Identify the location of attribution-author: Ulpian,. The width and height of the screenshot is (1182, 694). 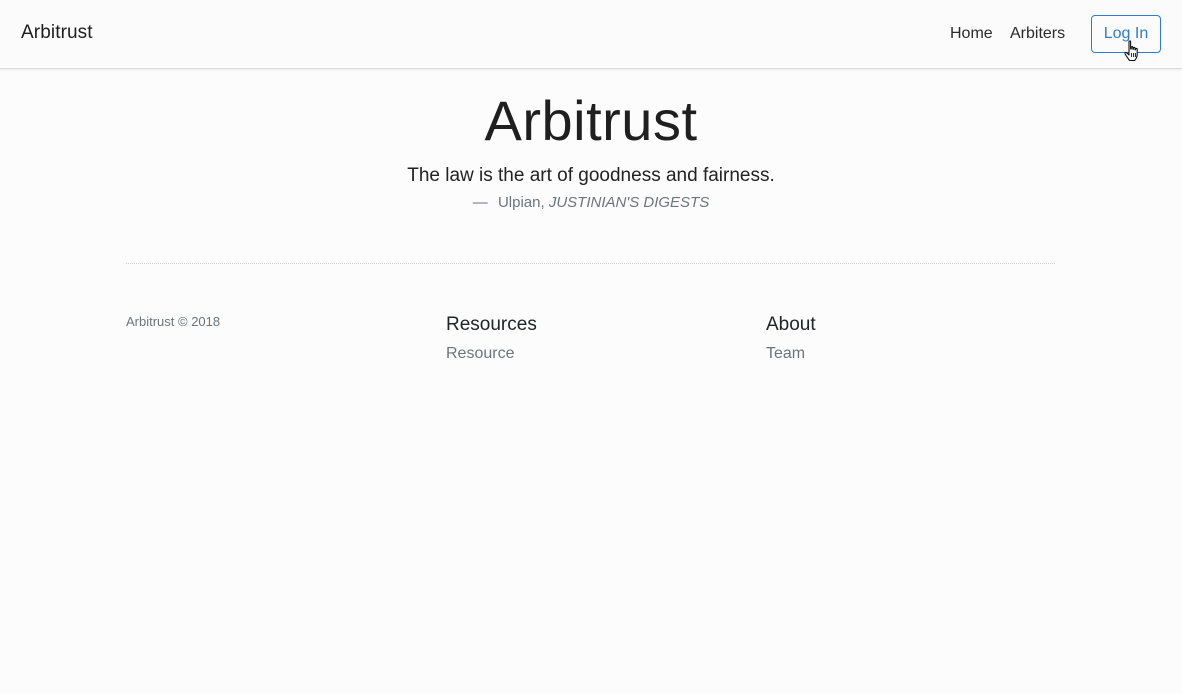
(521, 202).